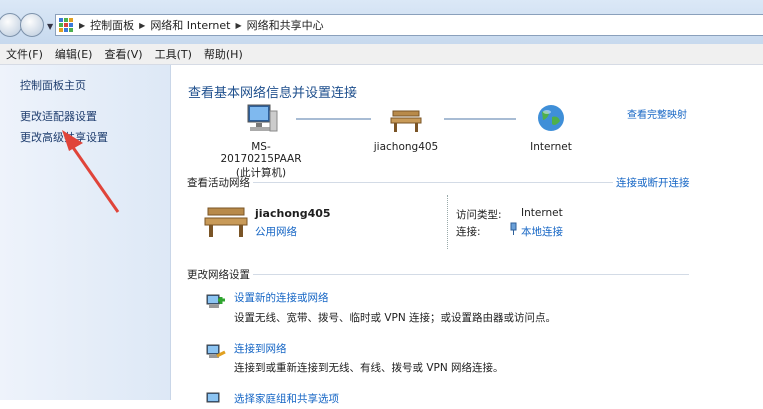 Image resolution: width=763 pixels, height=409 pixels. What do you see at coordinates (513, 228) in the screenshot?
I see `ethernet-icon` at bounding box center [513, 228].